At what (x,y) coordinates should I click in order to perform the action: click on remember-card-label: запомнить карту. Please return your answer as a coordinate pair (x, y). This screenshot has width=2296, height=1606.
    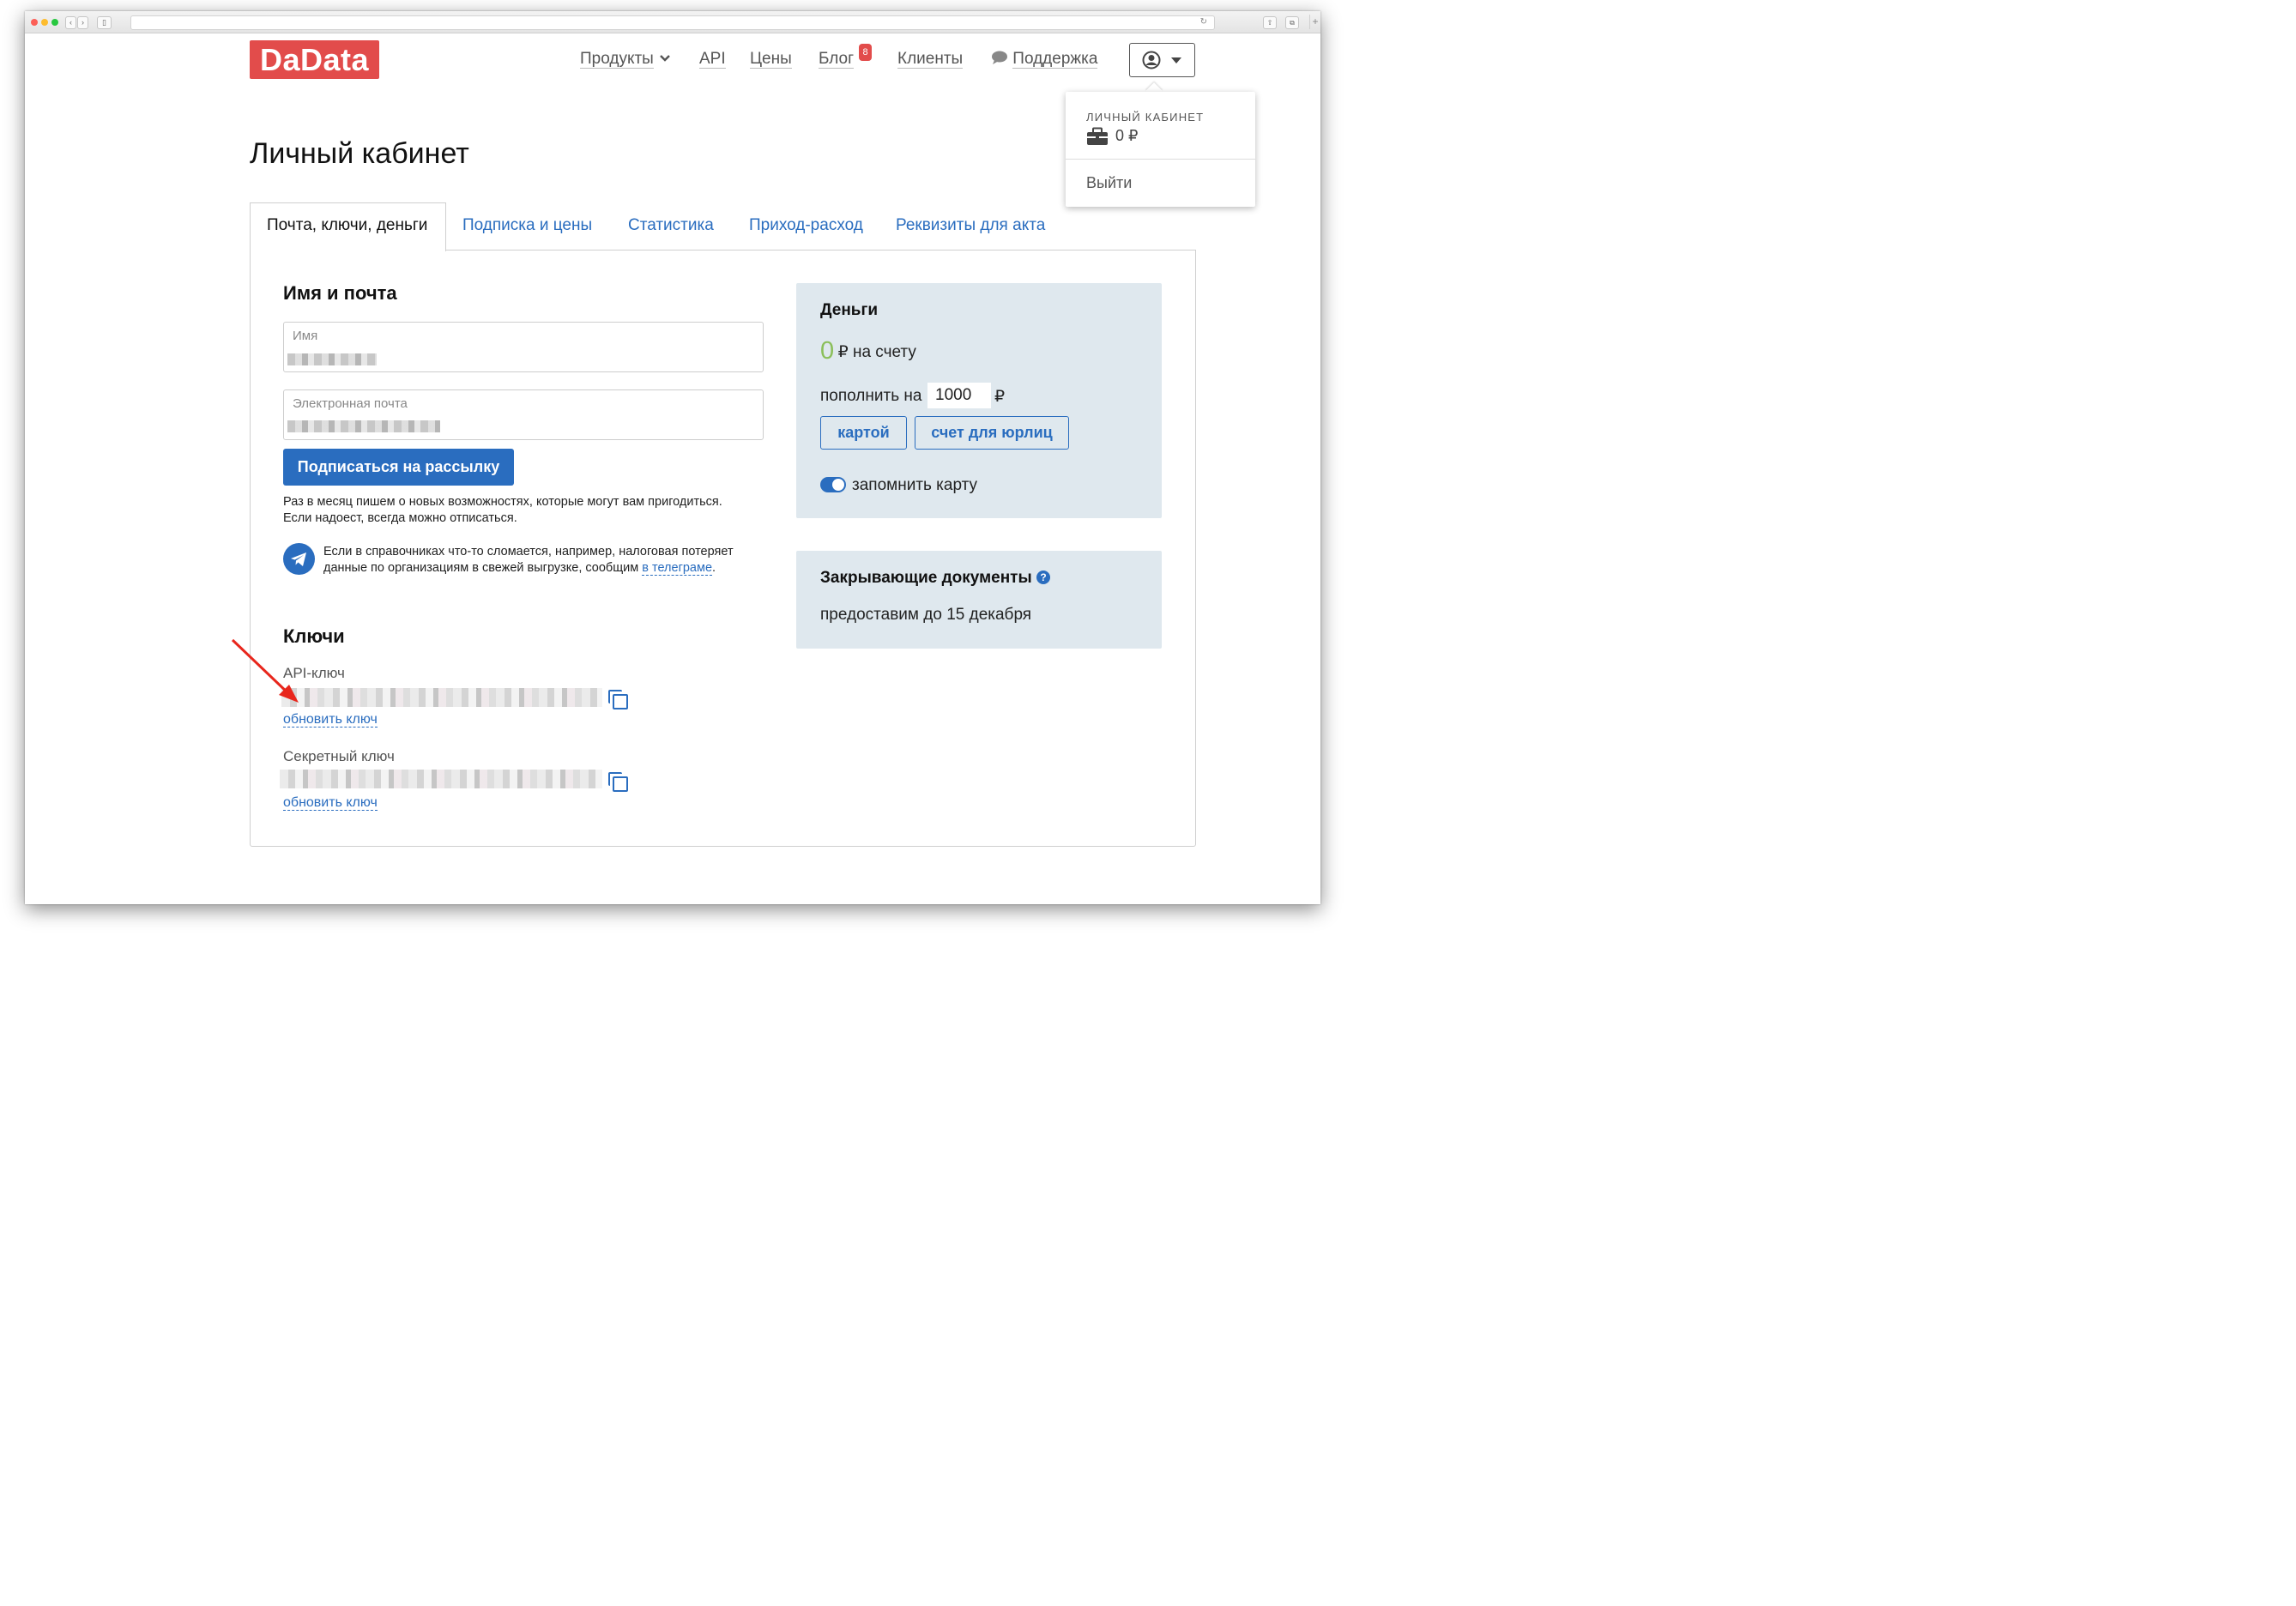
    Looking at the image, I should click on (915, 485).